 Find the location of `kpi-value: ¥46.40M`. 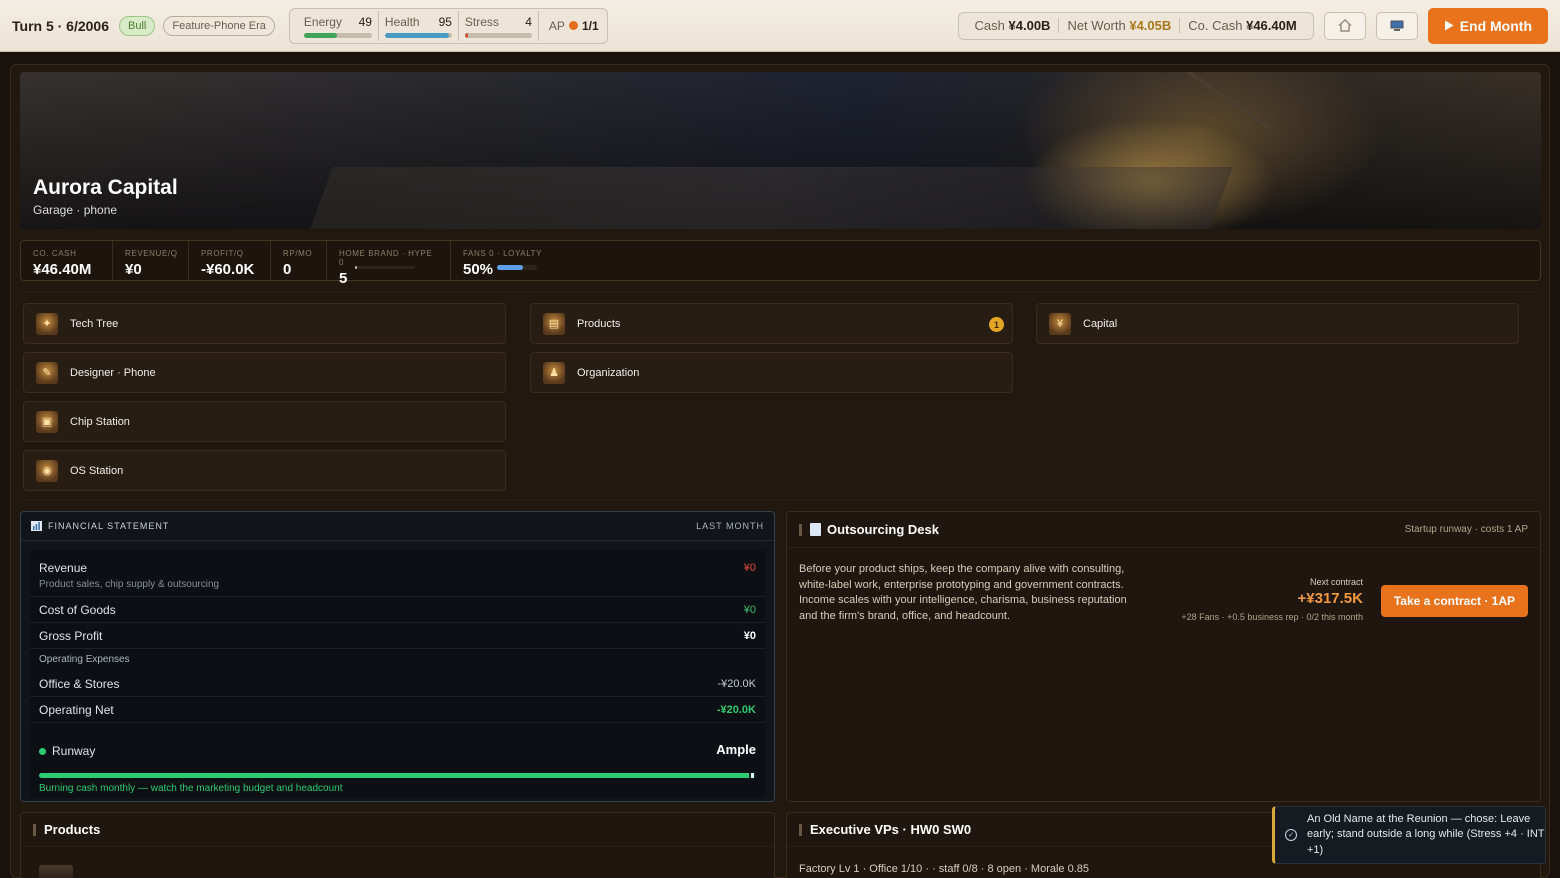

kpi-value: ¥46.40M is located at coordinates (62, 269).